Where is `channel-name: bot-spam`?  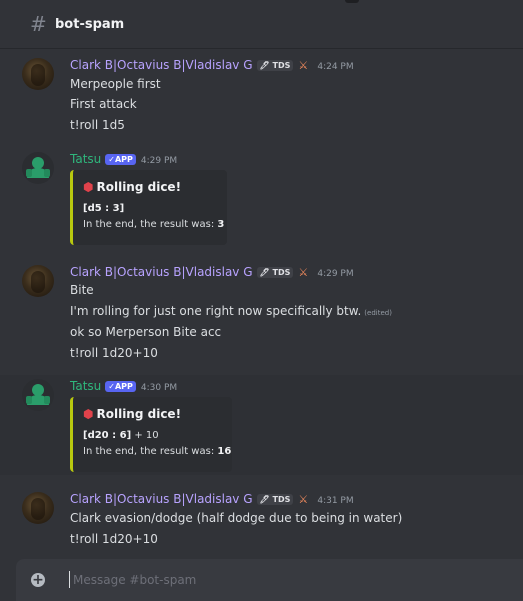
channel-name: bot-spam is located at coordinates (90, 24).